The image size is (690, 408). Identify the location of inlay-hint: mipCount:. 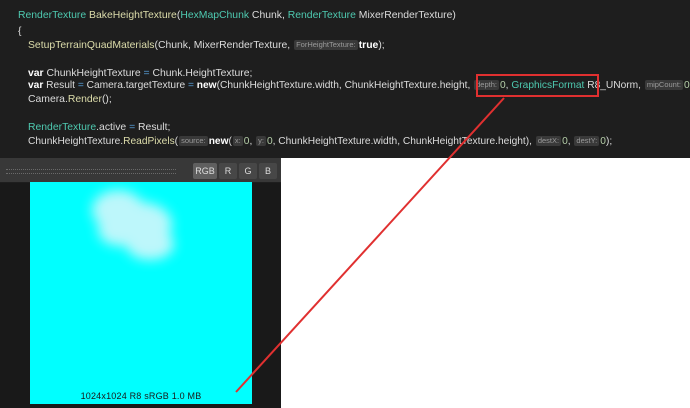
(664, 85).